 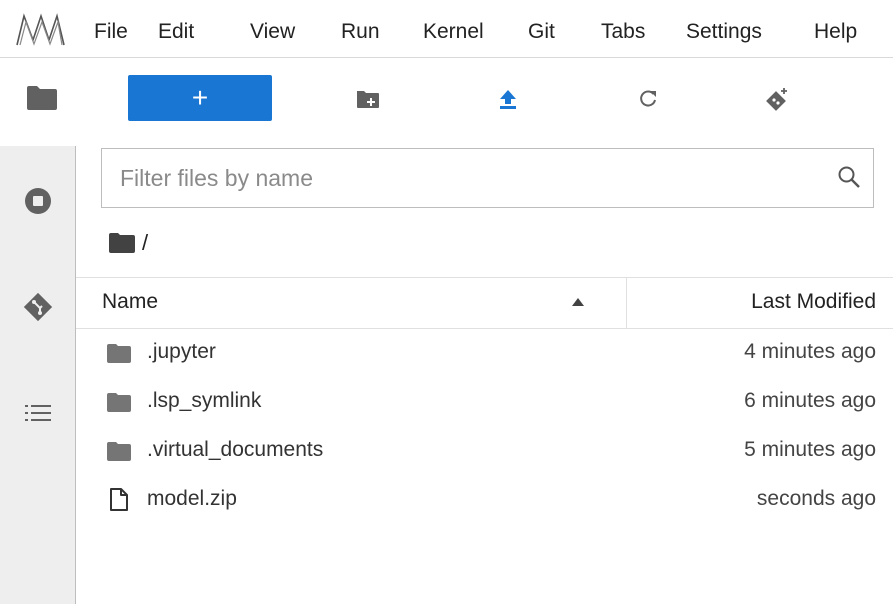 What do you see at coordinates (119, 499) in the screenshot?
I see `file-icon` at bounding box center [119, 499].